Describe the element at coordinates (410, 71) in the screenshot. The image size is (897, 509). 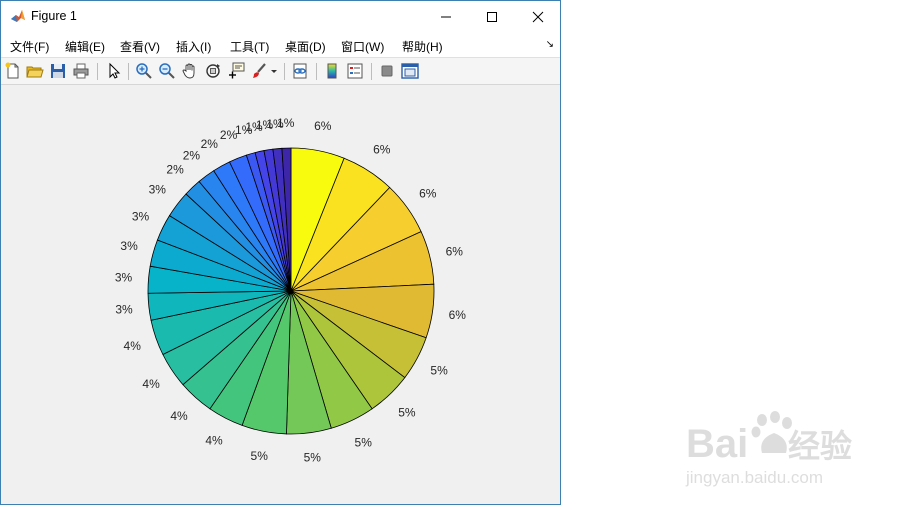
I see `show-plot-tools-icon` at that location.